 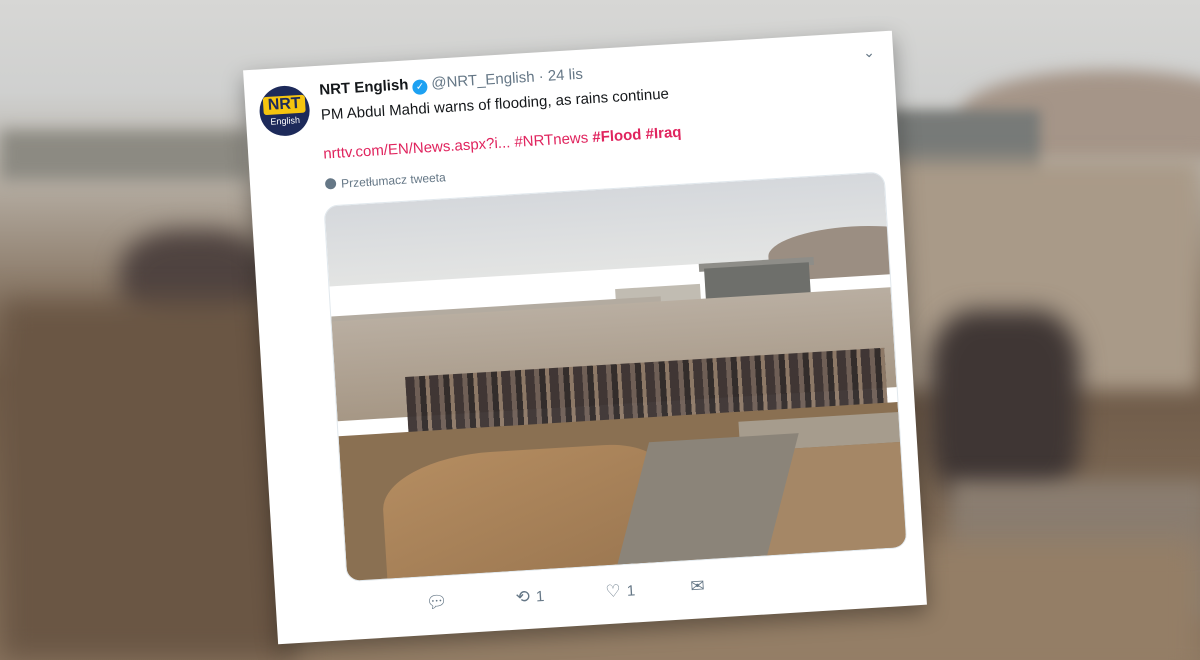 I want to click on reply-button: 💬︎, so click(x=439, y=603).